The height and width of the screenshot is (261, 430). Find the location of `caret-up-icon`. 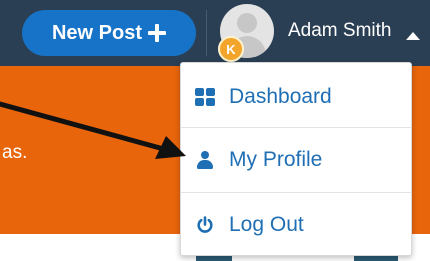

caret-up-icon is located at coordinates (413, 36).